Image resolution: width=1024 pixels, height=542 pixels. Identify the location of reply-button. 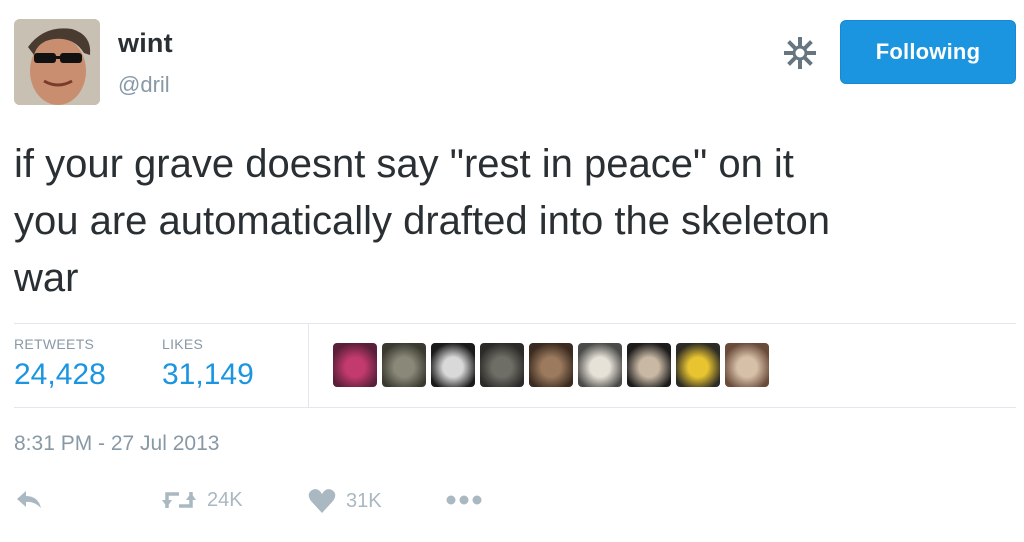
(29, 500).